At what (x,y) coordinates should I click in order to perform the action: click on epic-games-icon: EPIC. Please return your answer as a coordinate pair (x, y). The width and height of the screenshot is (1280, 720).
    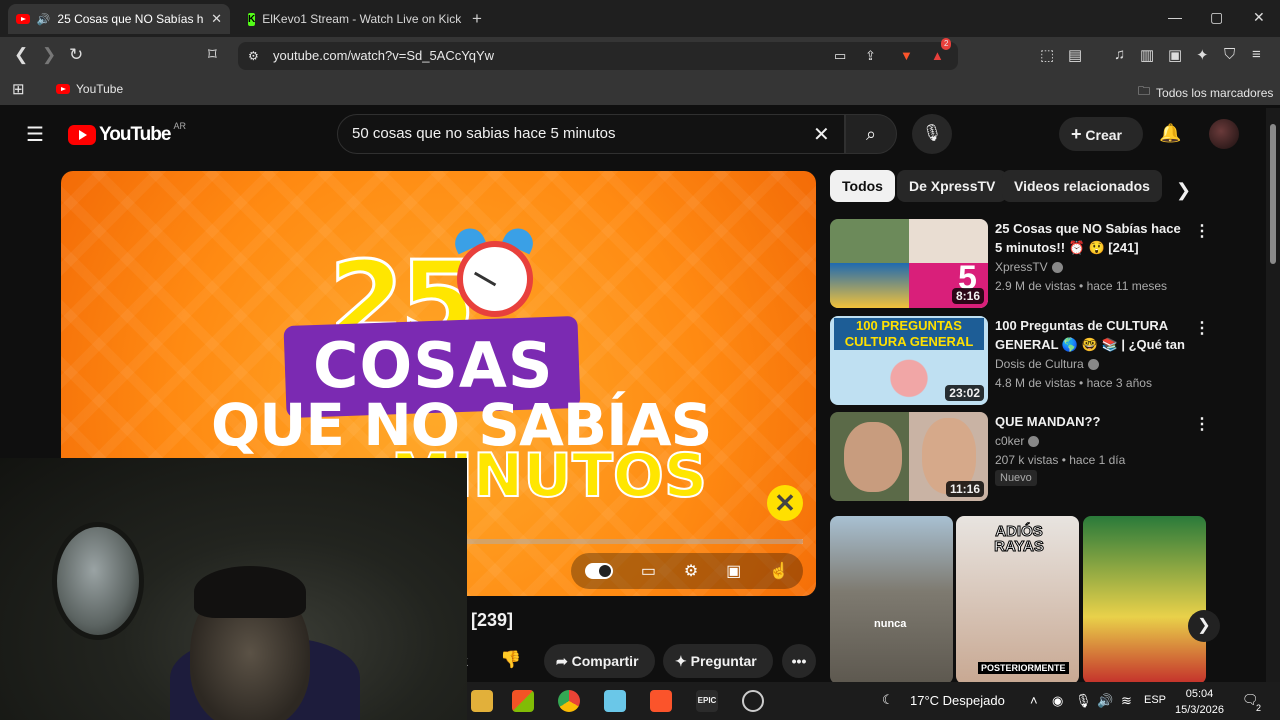
    Looking at the image, I should click on (707, 701).